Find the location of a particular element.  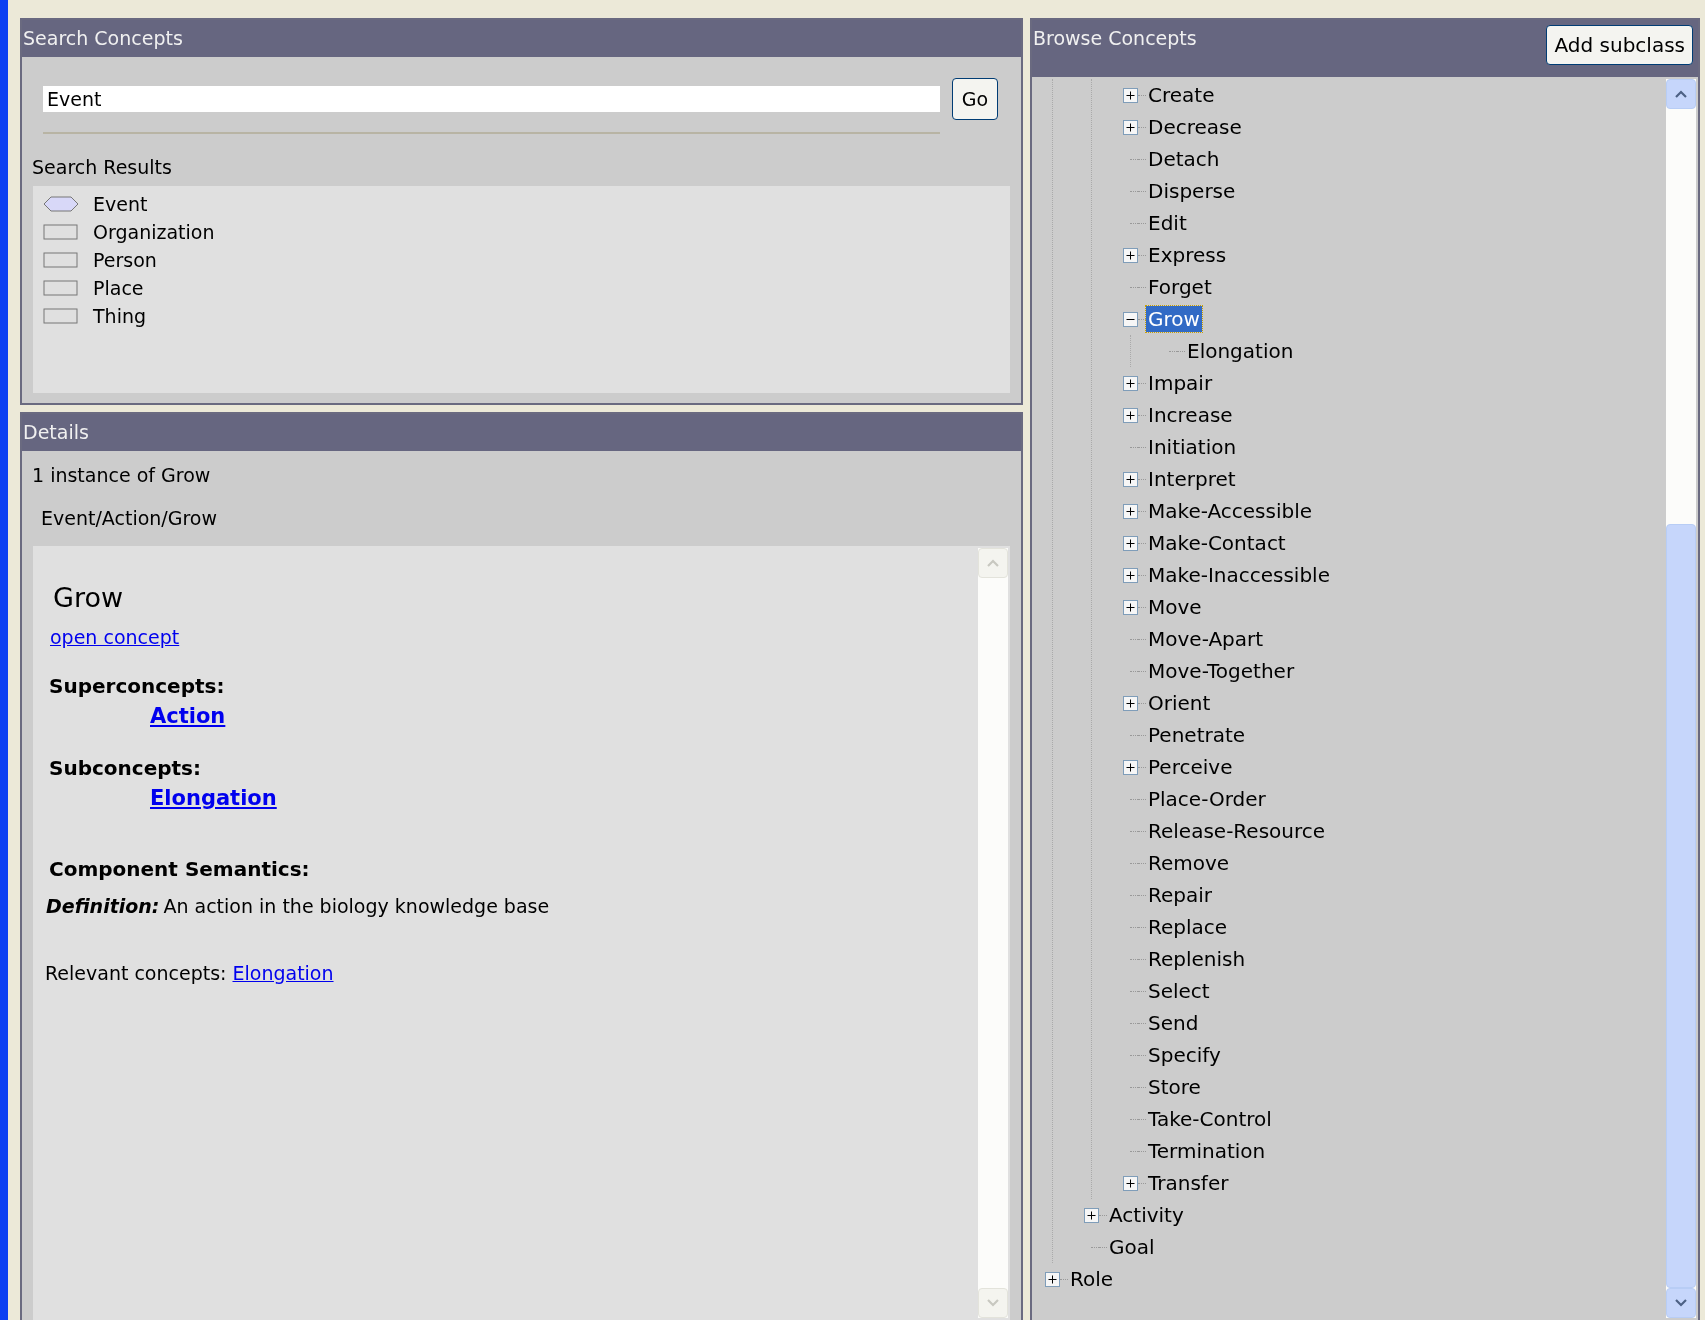

tree-item: Elongation is located at coordinates (1240, 351).